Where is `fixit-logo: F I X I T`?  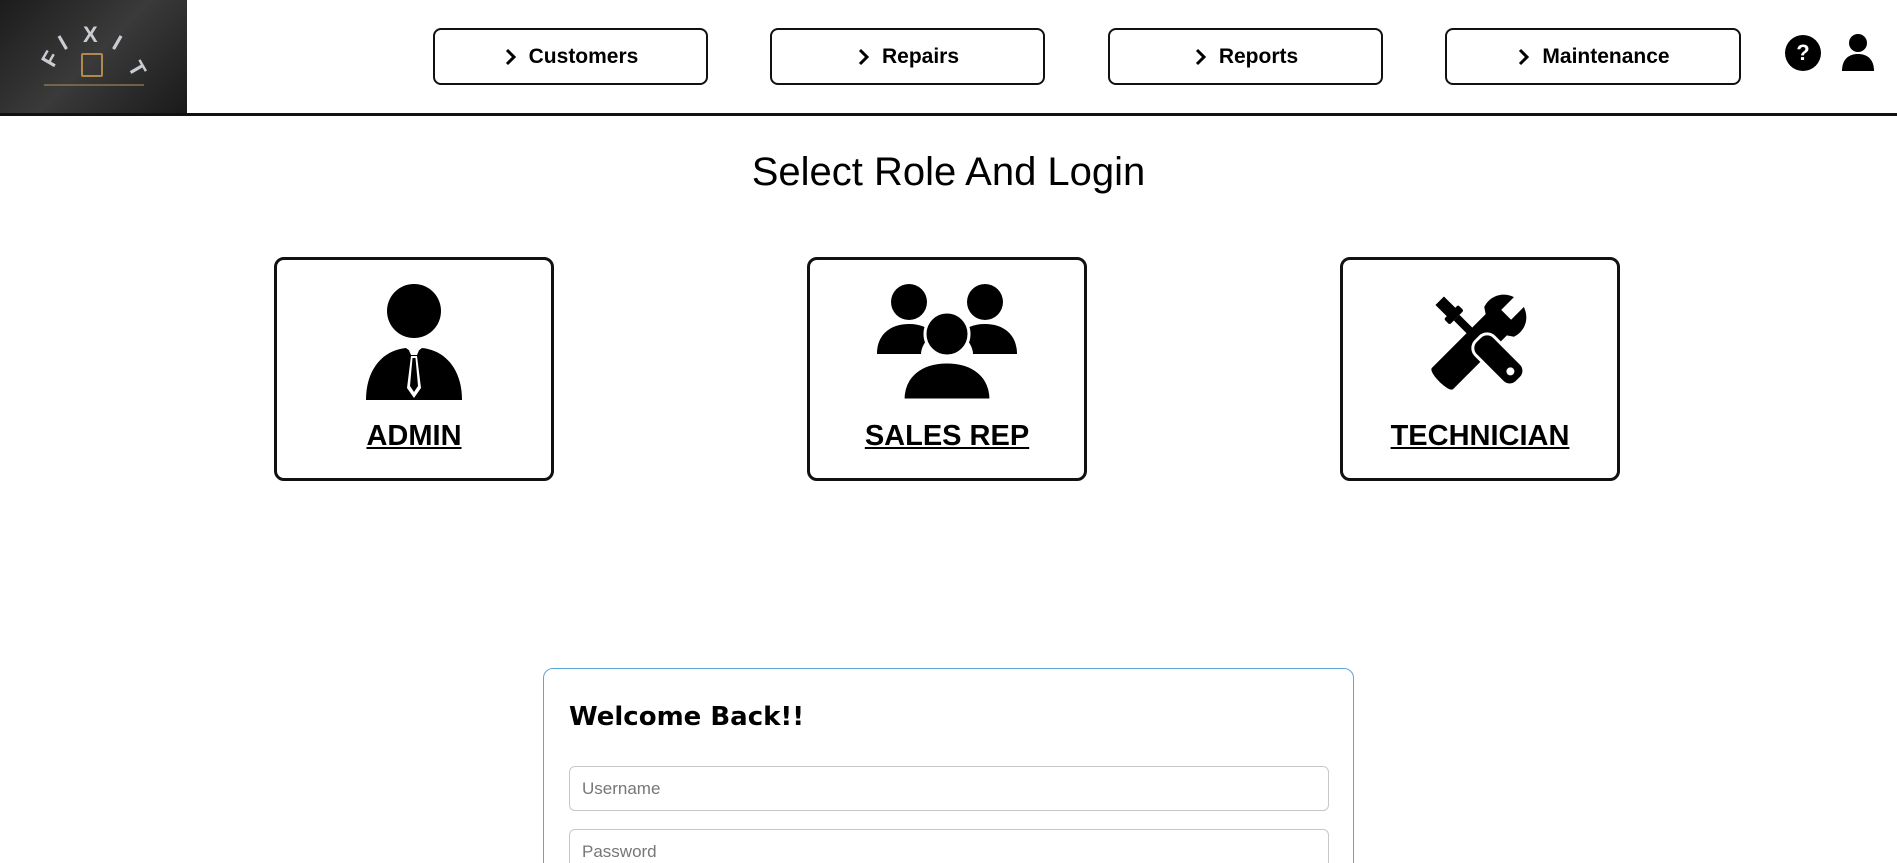
fixit-logo: F I X I T is located at coordinates (93, 56).